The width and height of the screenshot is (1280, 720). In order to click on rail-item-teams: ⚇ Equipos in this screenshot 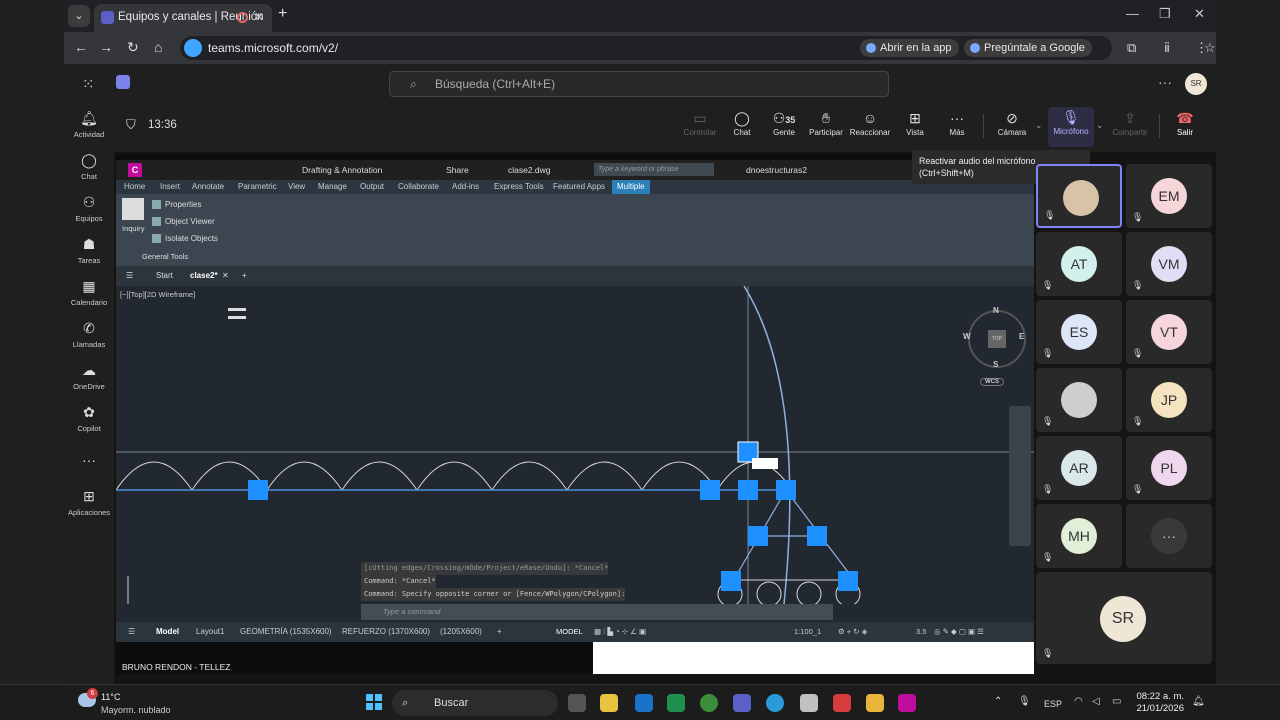, I will do `click(89, 208)`.